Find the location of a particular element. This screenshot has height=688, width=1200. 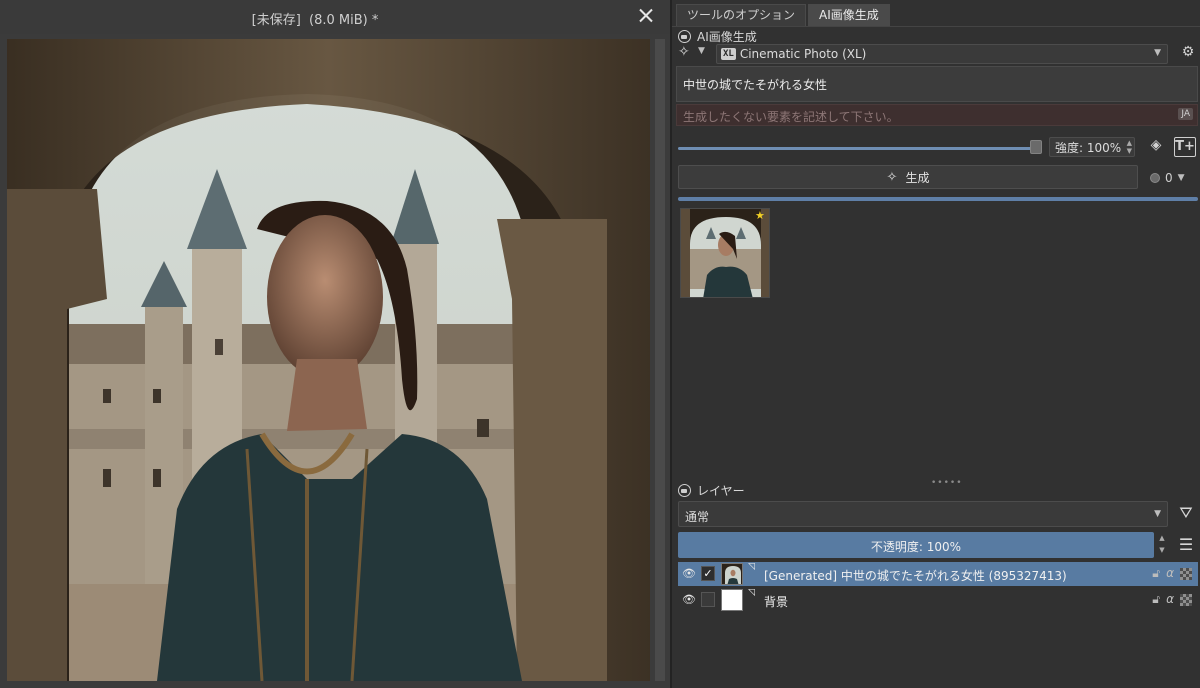

model-select: XL Cinematic Photo (XL) ▼ is located at coordinates (942, 54).